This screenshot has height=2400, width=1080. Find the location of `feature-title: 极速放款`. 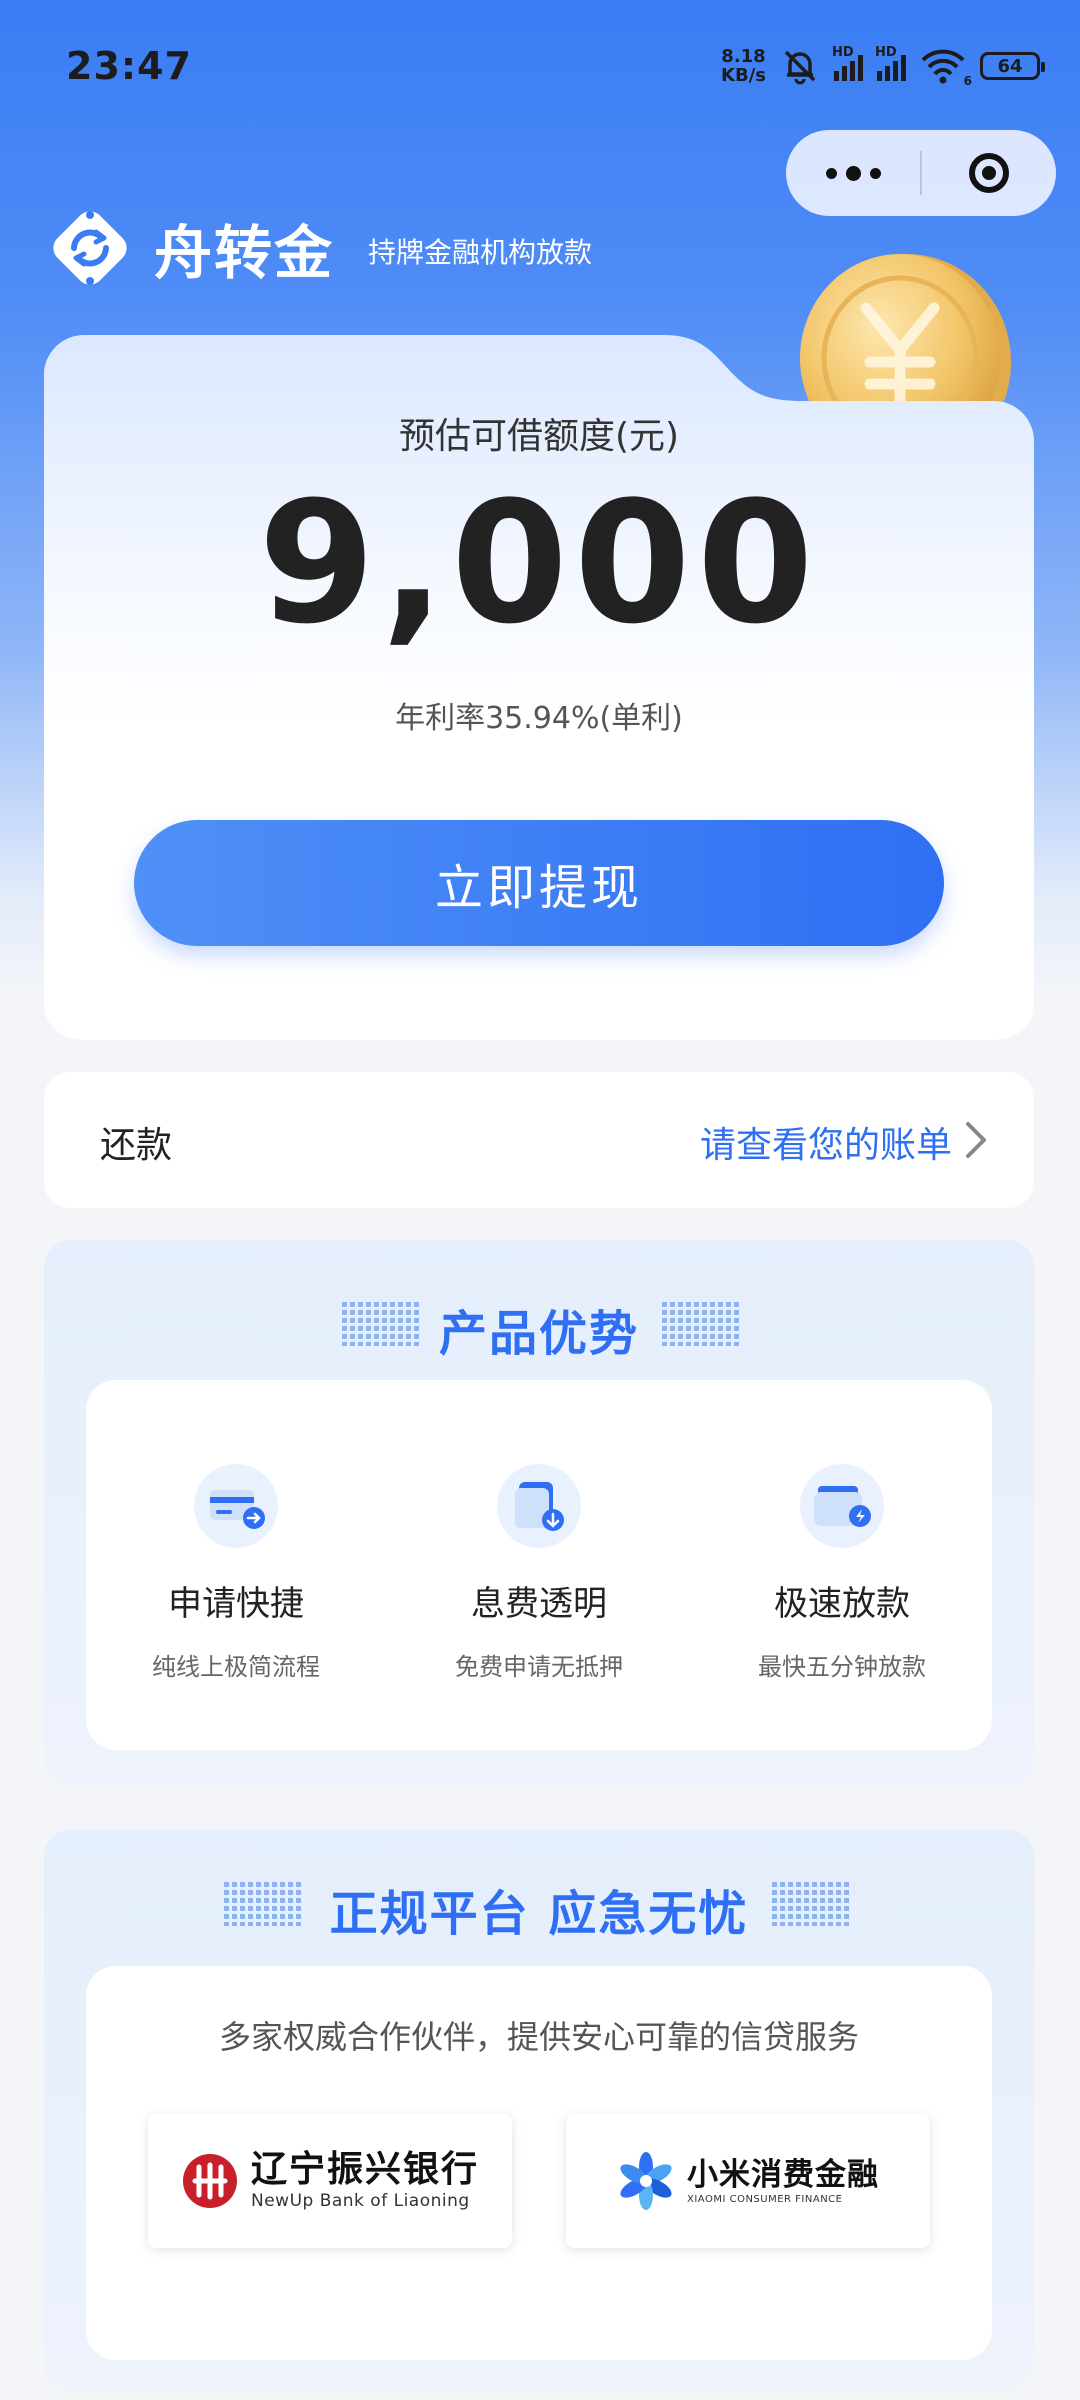

feature-title: 极速放款 is located at coordinates (842, 1604).